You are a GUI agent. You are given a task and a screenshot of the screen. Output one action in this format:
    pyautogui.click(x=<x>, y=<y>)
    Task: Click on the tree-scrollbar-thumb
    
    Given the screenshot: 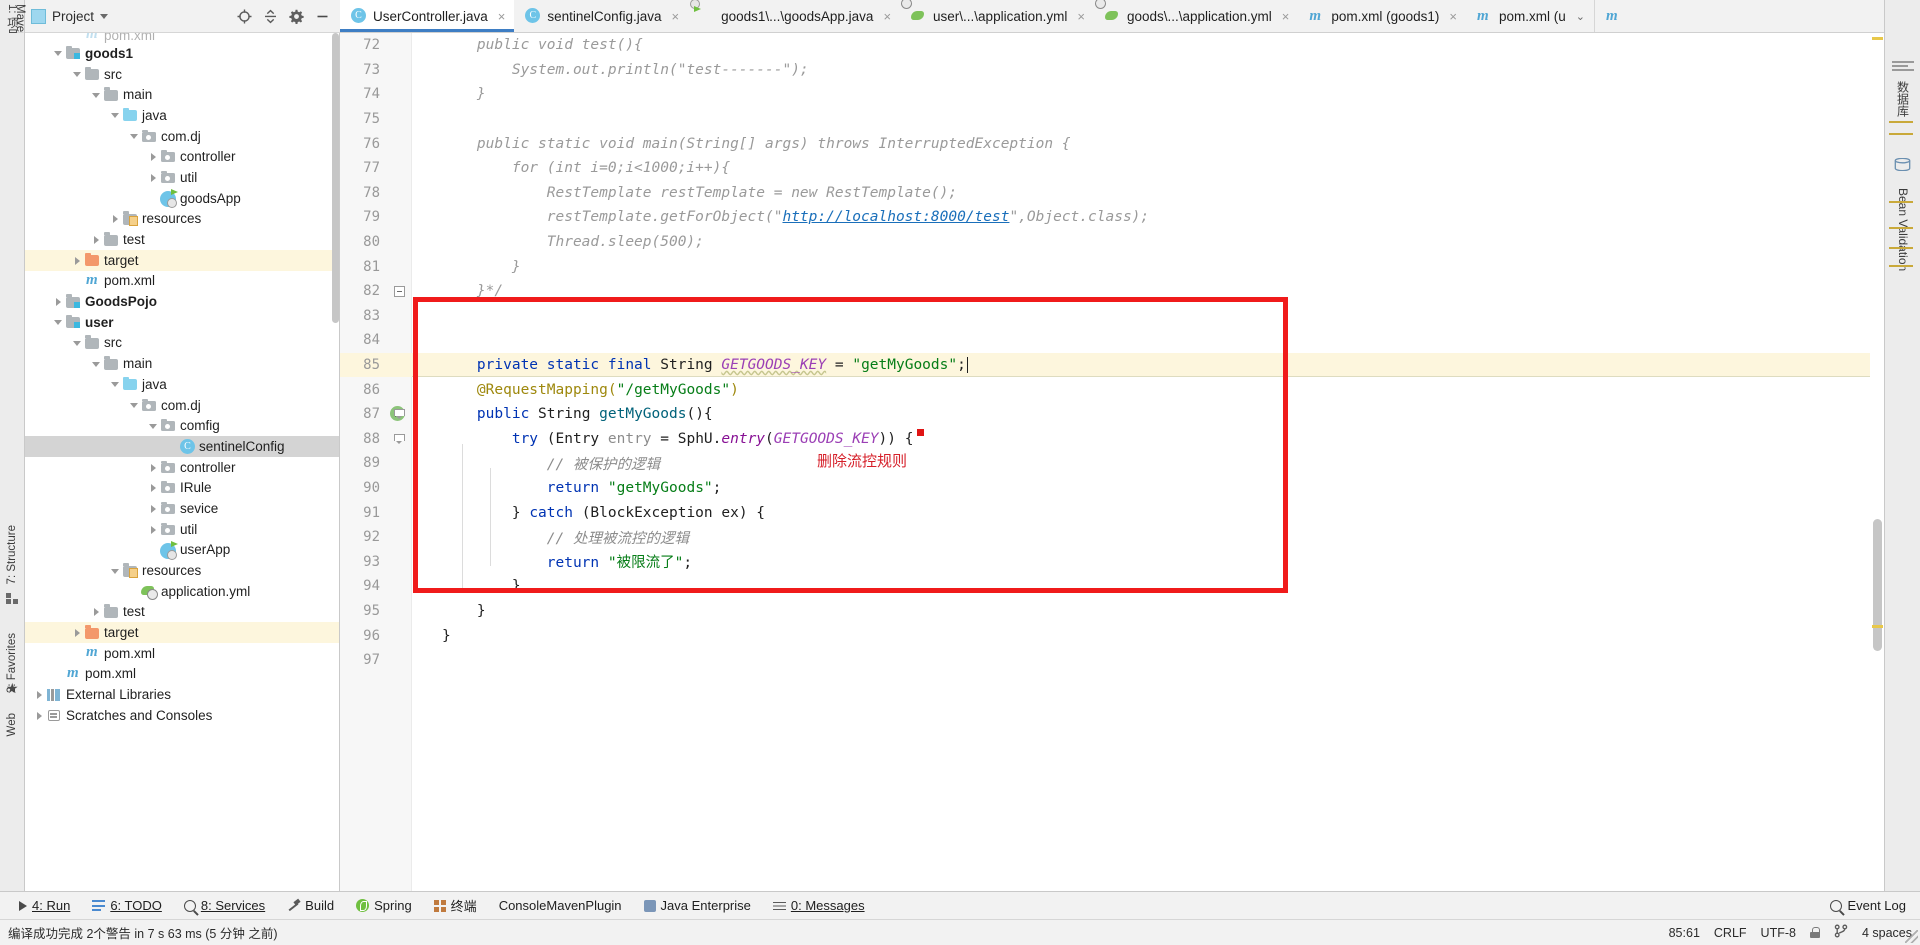 What is the action you would take?
    pyautogui.click(x=335, y=178)
    